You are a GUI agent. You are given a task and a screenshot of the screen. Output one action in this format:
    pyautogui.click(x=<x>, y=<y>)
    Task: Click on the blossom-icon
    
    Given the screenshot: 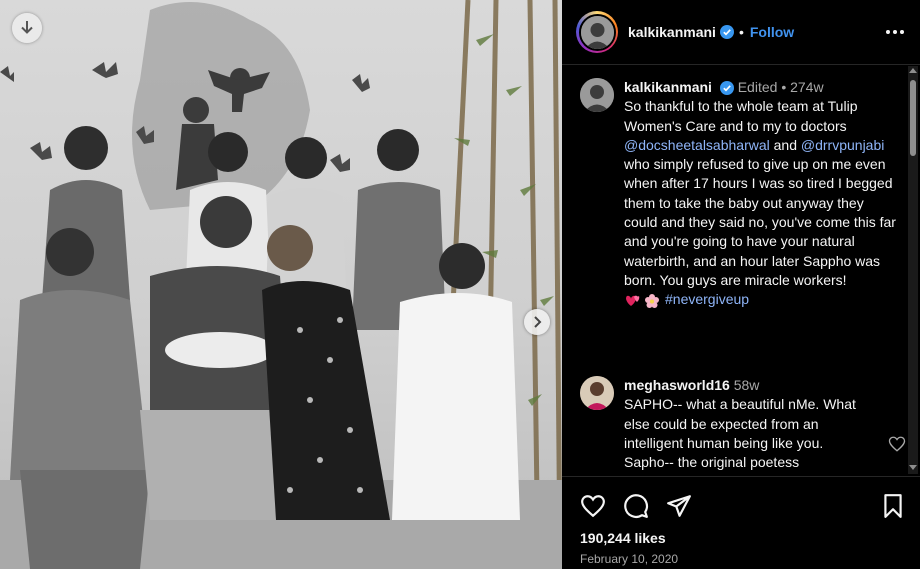 What is the action you would take?
    pyautogui.click(x=652, y=300)
    